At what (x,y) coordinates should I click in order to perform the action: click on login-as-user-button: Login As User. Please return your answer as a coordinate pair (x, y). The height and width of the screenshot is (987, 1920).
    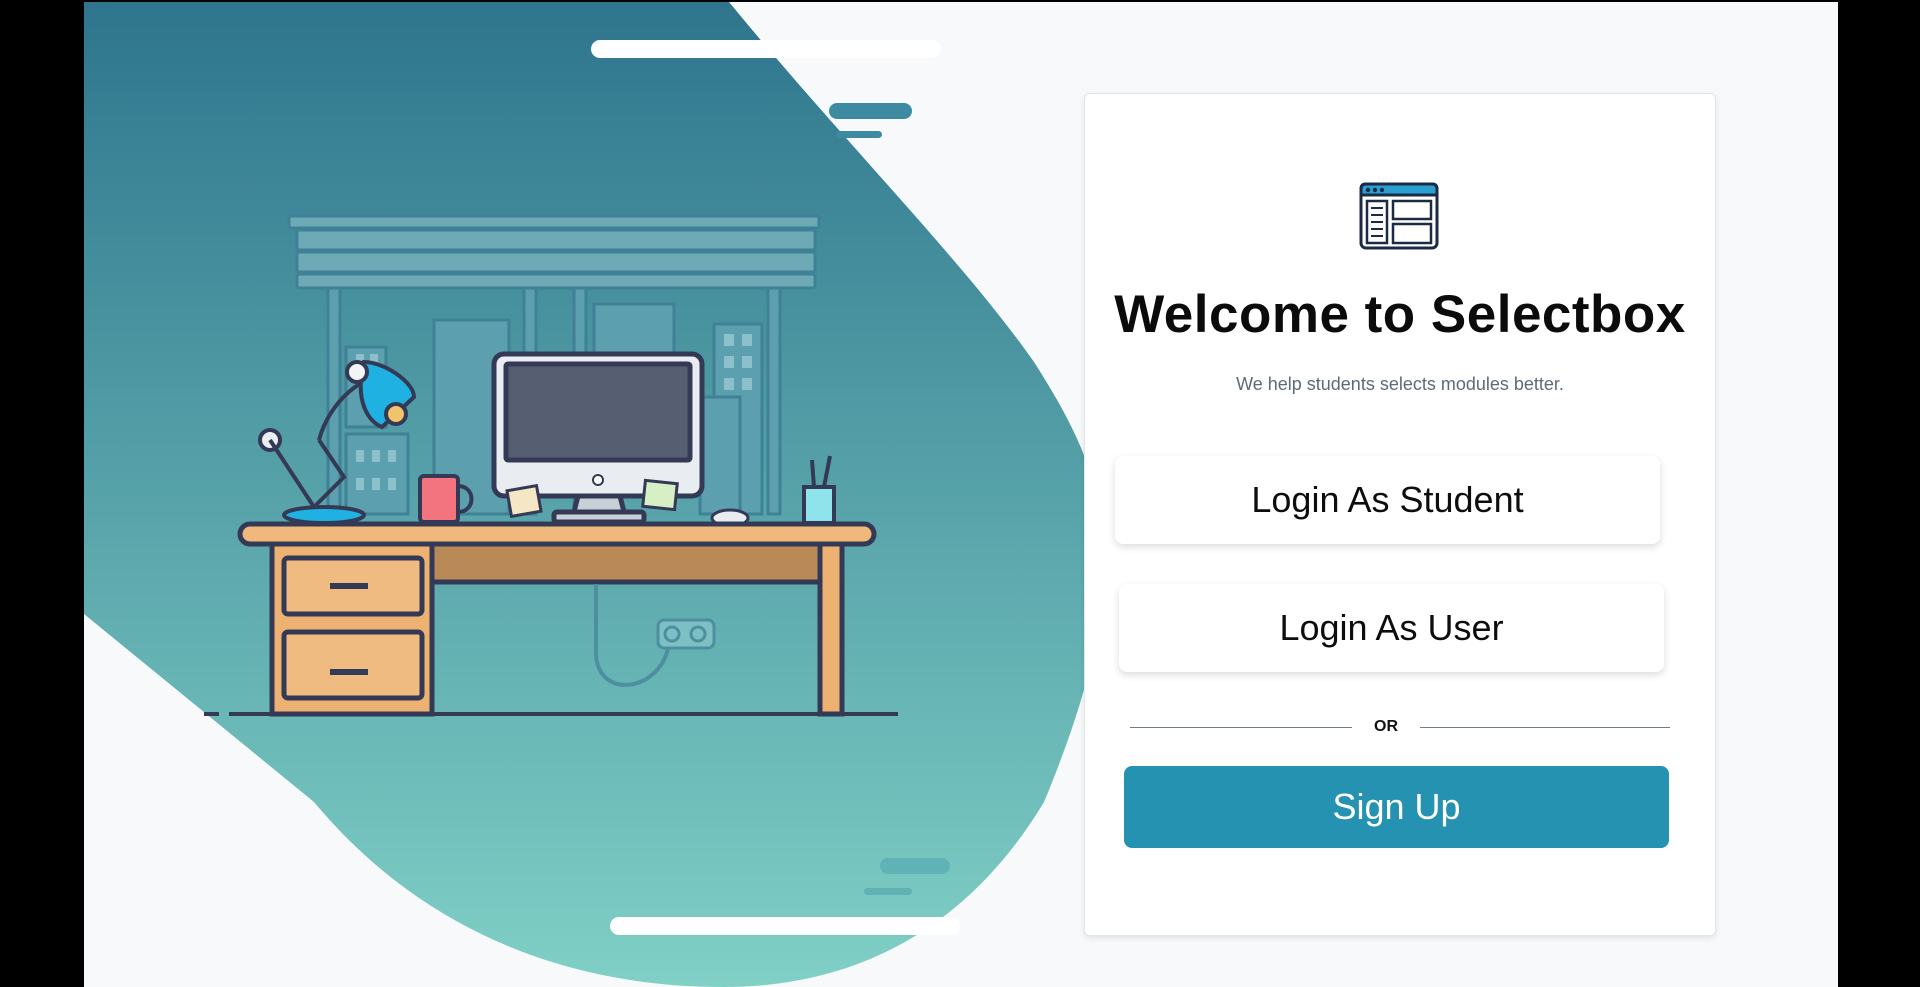
    Looking at the image, I should click on (1391, 628).